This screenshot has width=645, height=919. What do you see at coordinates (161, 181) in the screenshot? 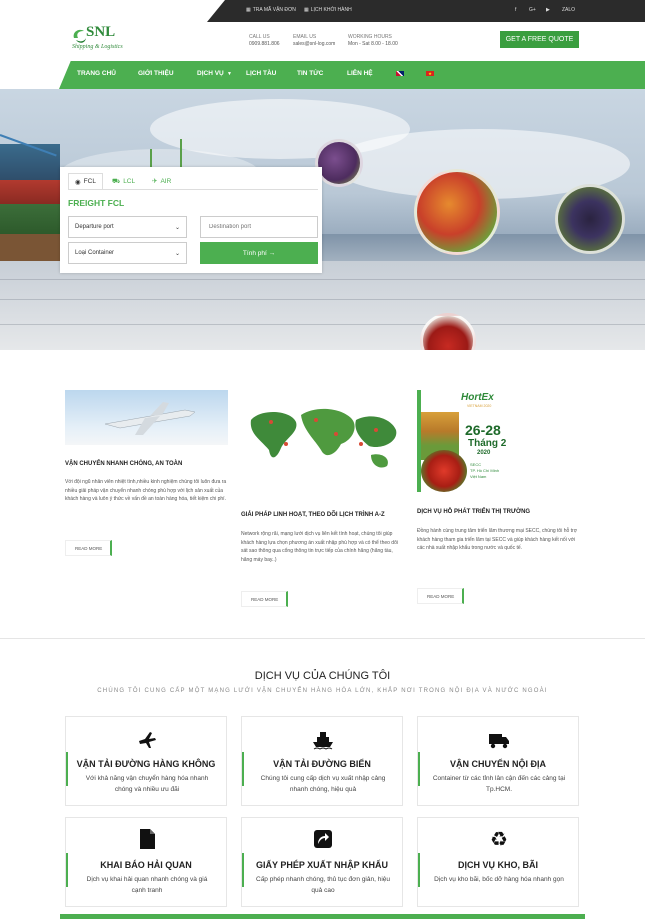
I see `tab-air: ✈ AIR` at bounding box center [161, 181].